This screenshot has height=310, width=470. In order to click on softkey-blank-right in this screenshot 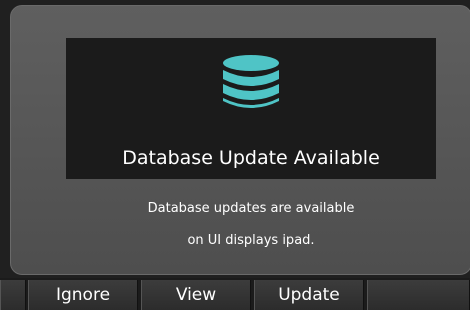, I will do `click(418, 295)`.